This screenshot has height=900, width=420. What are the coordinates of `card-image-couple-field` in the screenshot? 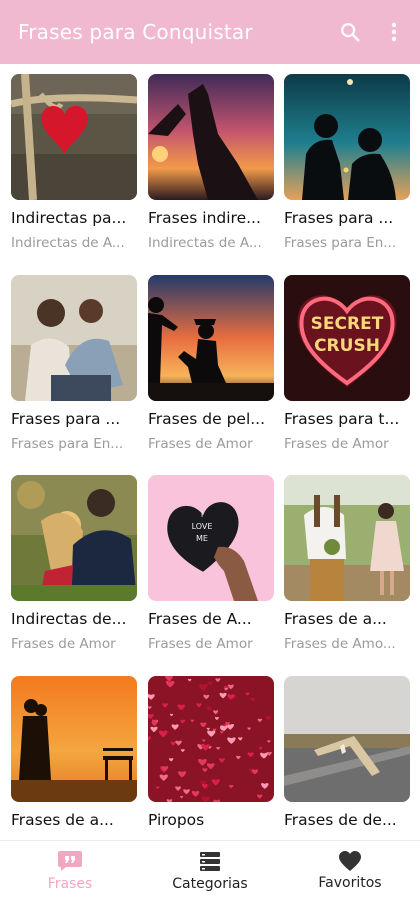 It's located at (74, 338).